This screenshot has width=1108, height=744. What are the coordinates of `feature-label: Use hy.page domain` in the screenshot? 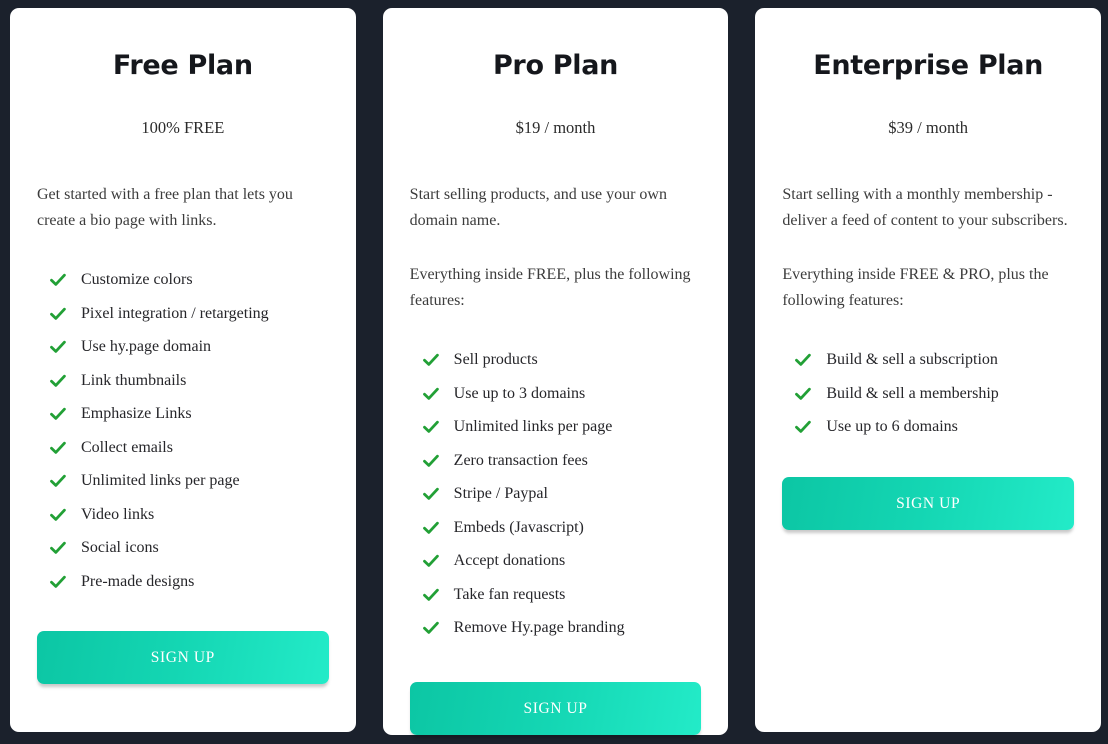 It's located at (146, 347).